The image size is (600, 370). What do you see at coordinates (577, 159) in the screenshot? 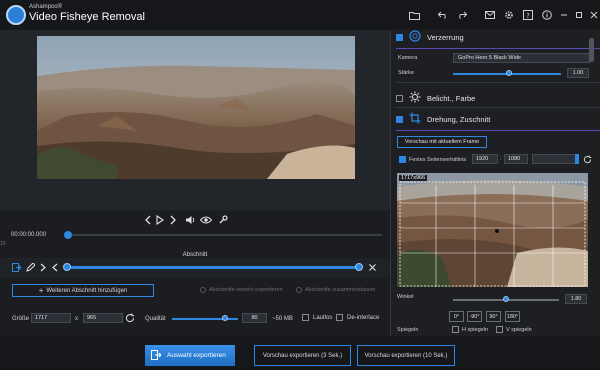
I see `ratio-dropdown-arrow-icon` at bounding box center [577, 159].